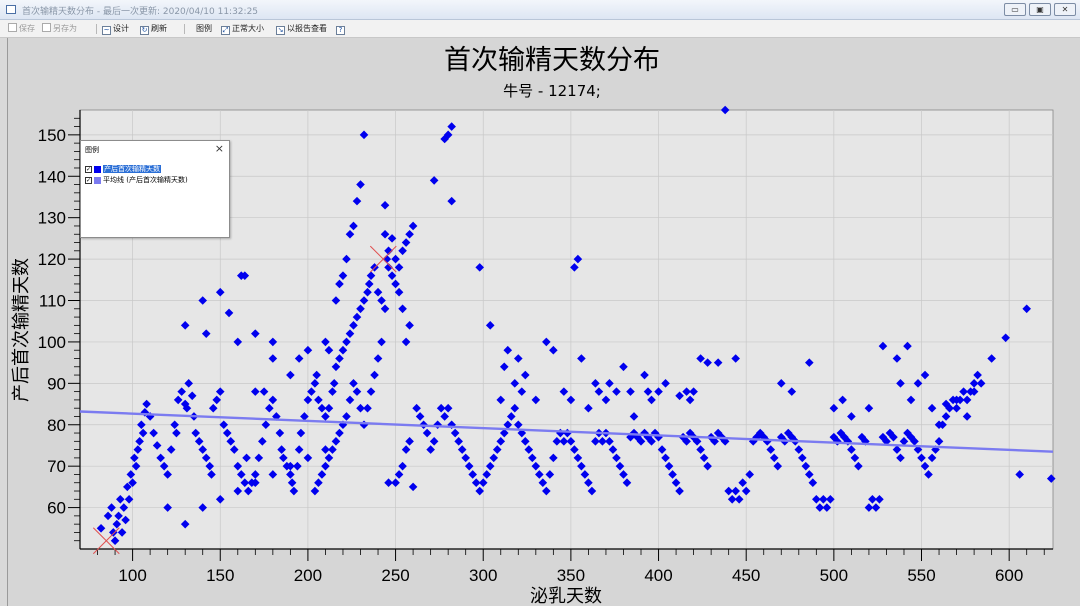  What do you see at coordinates (220, 575) in the screenshot?
I see `x-tick-label: 150` at bounding box center [220, 575].